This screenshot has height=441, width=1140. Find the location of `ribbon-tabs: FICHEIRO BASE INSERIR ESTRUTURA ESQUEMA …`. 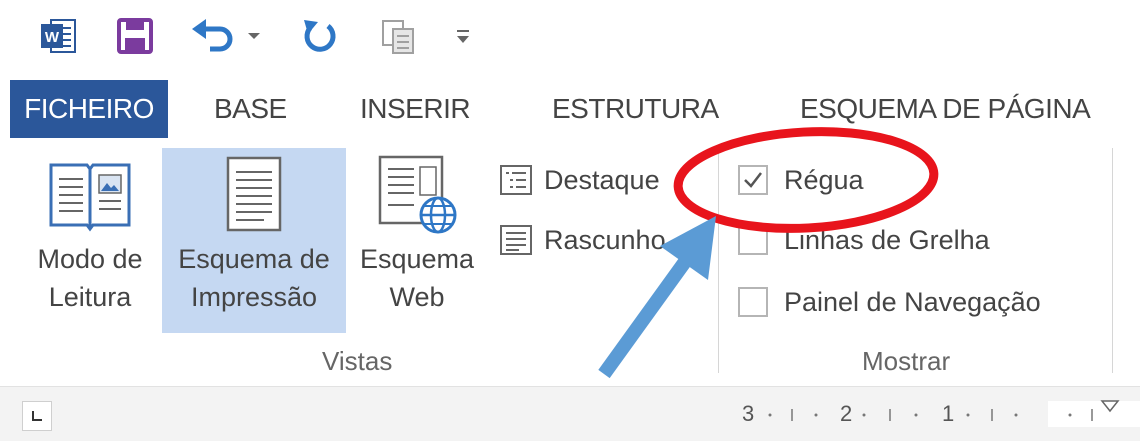

ribbon-tabs: FICHEIRO BASE INSERIR ESTRUTURA ESQUEMA … is located at coordinates (570, 109).